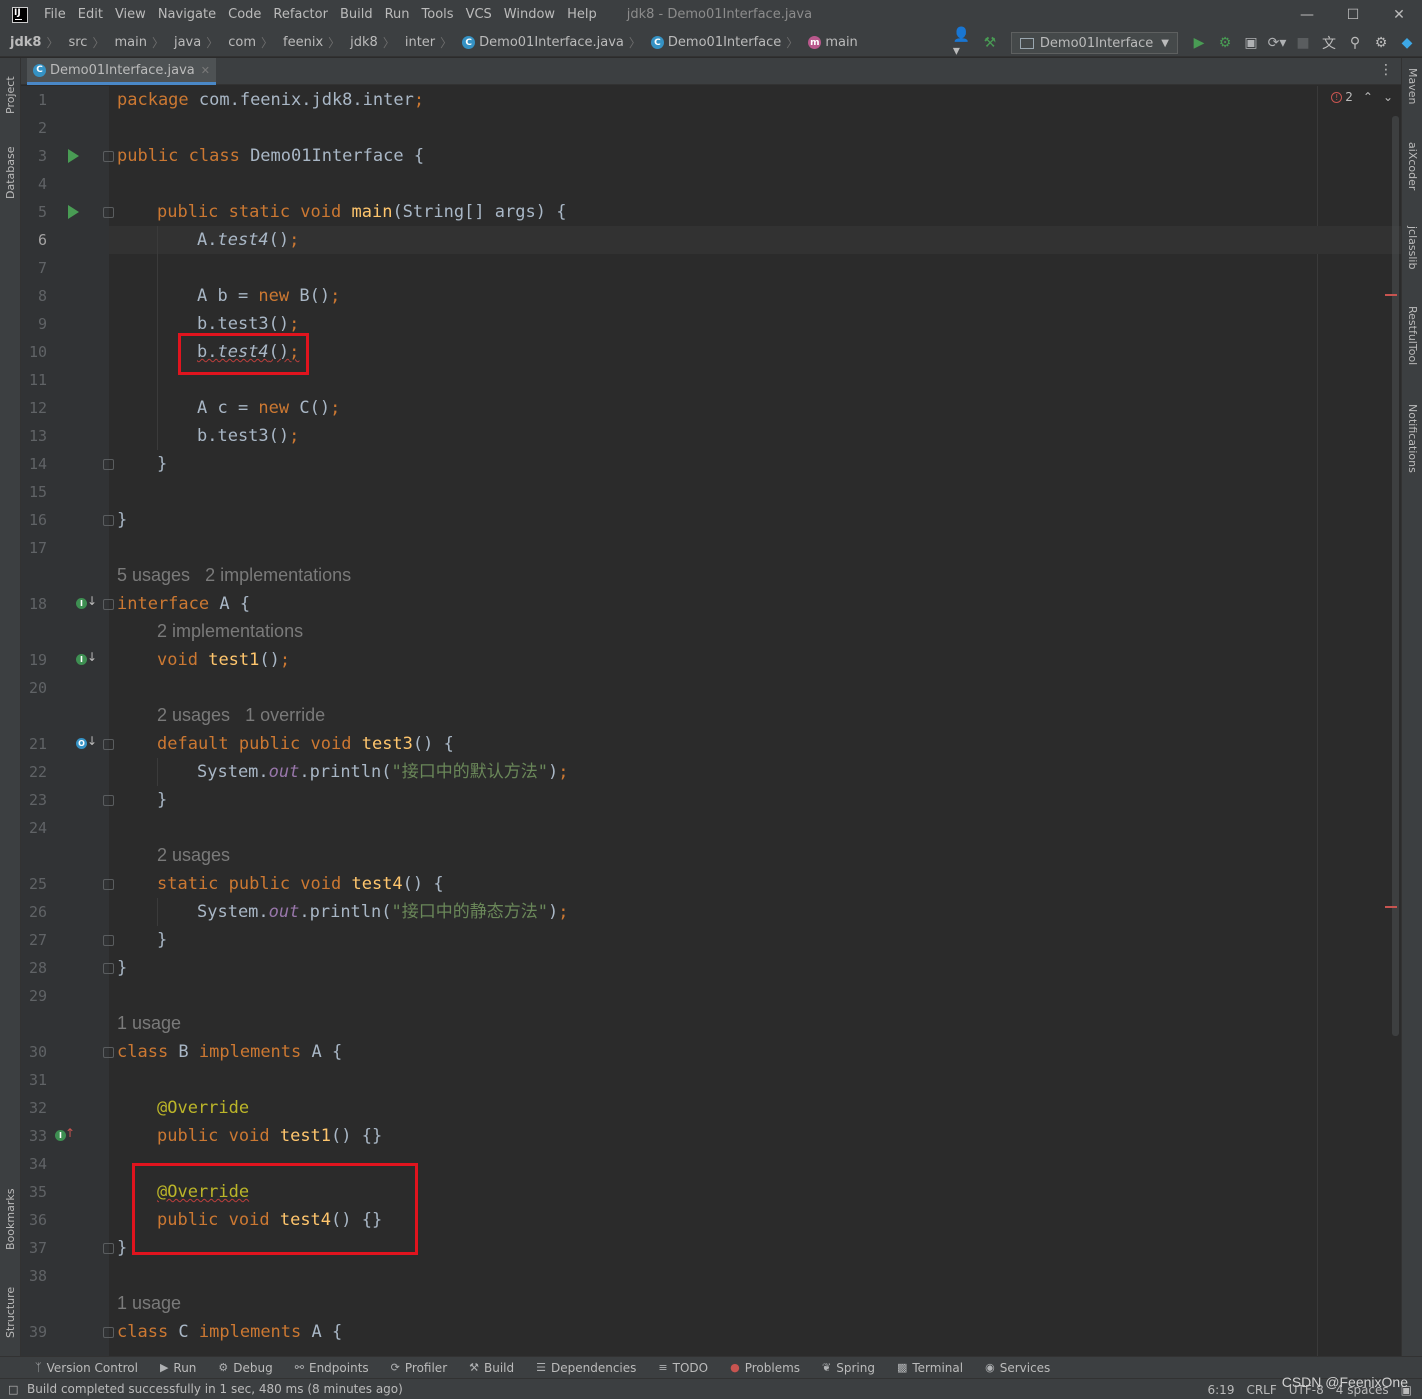  I want to click on tool-window-structure: Structure, so click(10, 1312).